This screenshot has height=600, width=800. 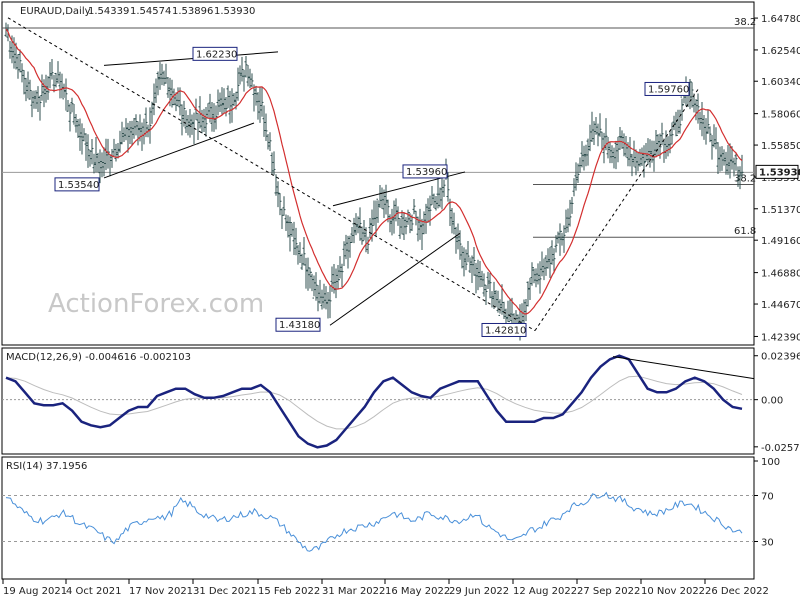 What do you see at coordinates (55, 11) in the screenshot?
I see `price-title: EURAUD,Daily` at bounding box center [55, 11].